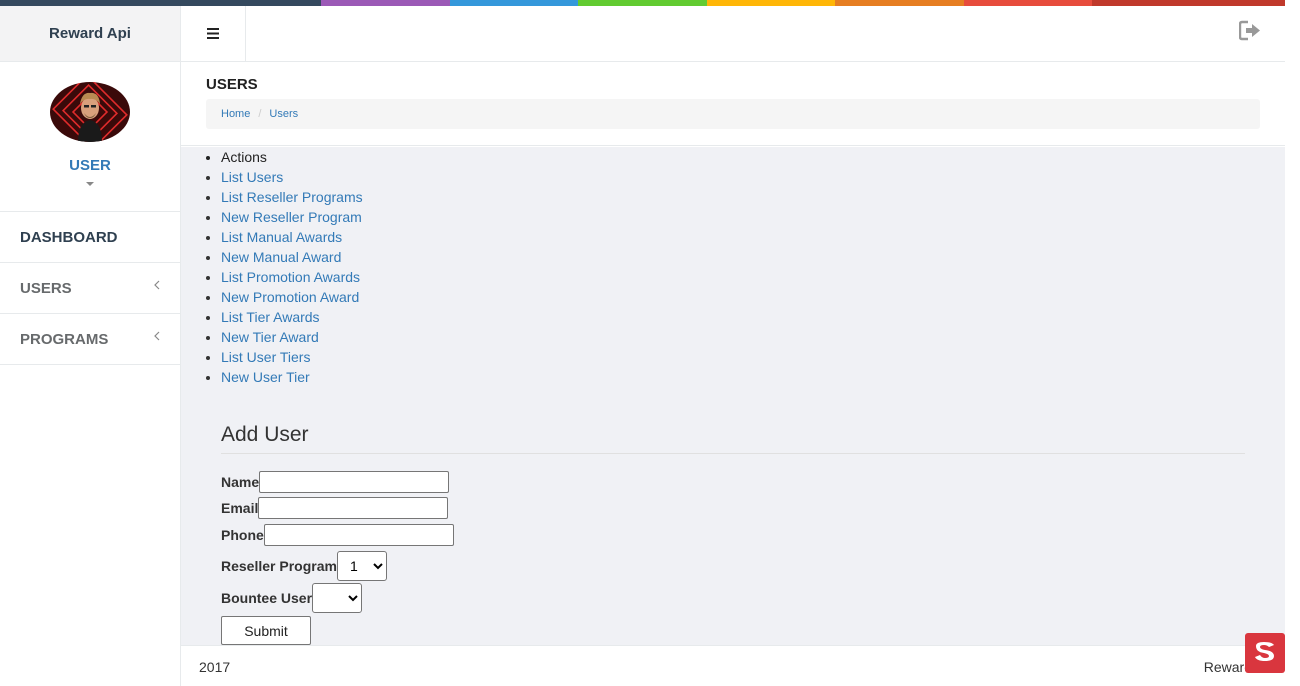 The height and width of the screenshot is (686, 1300). I want to click on phone-label: Phone, so click(242, 535).